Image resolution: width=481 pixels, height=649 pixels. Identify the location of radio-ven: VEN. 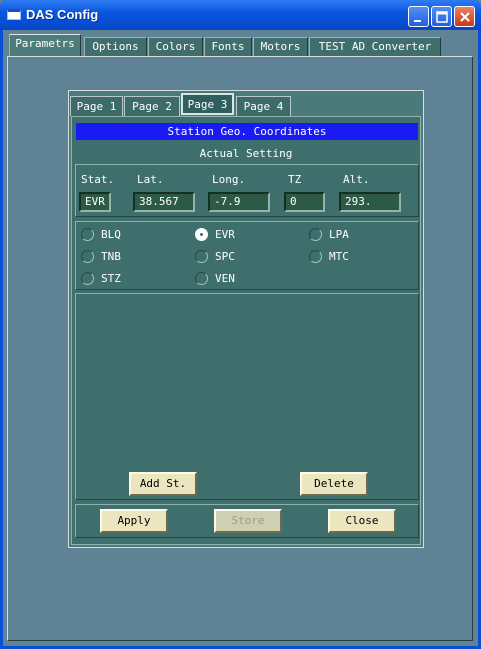
(230, 280).